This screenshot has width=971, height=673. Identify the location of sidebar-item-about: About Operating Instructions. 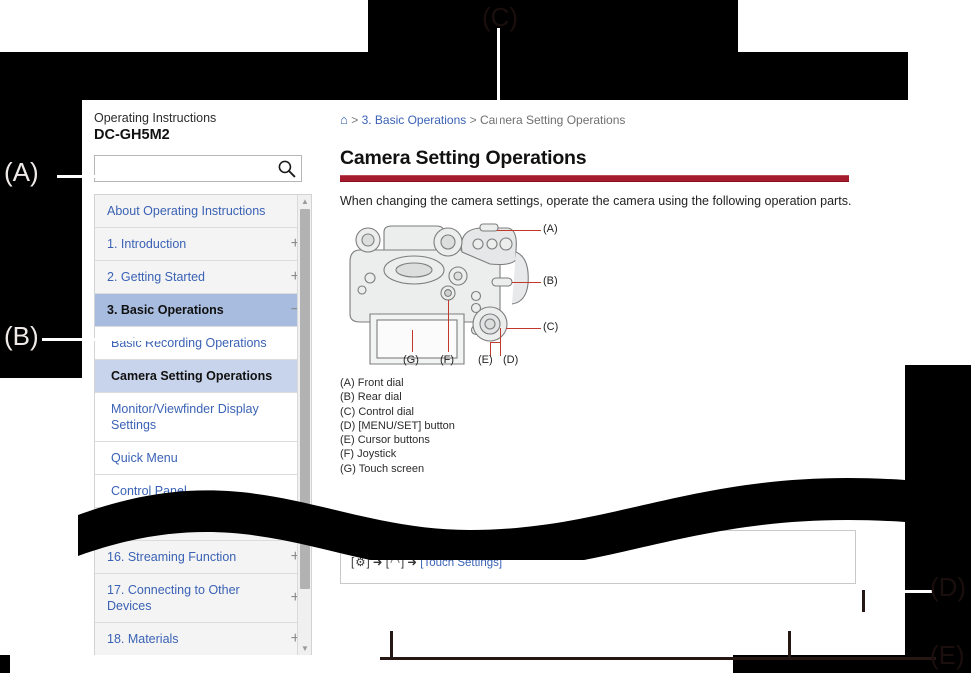
(203, 211).